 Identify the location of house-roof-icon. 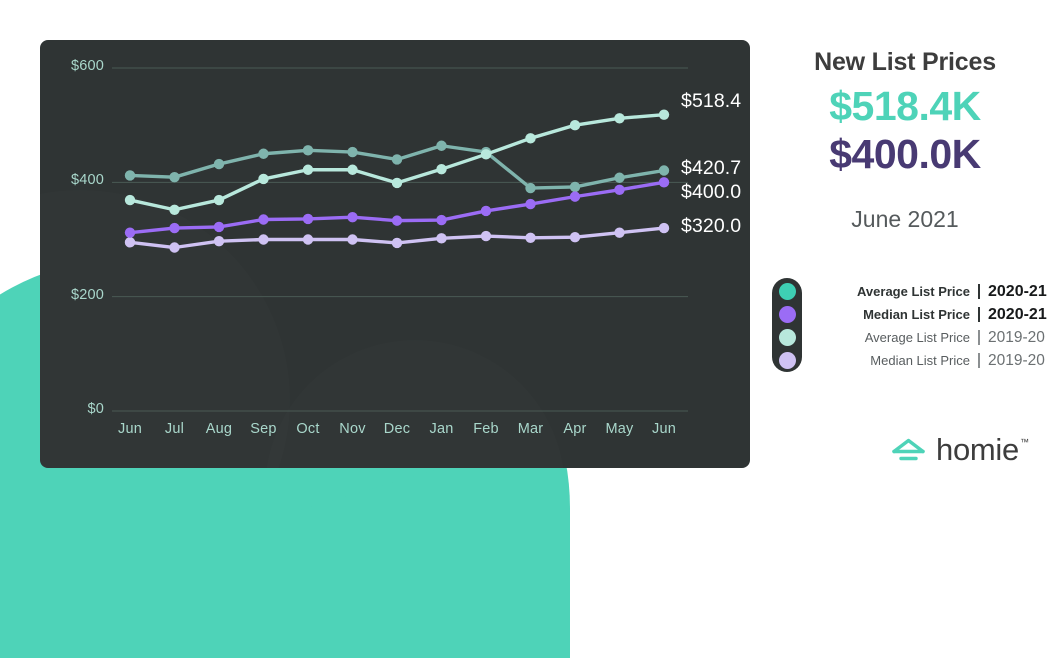
(908, 449).